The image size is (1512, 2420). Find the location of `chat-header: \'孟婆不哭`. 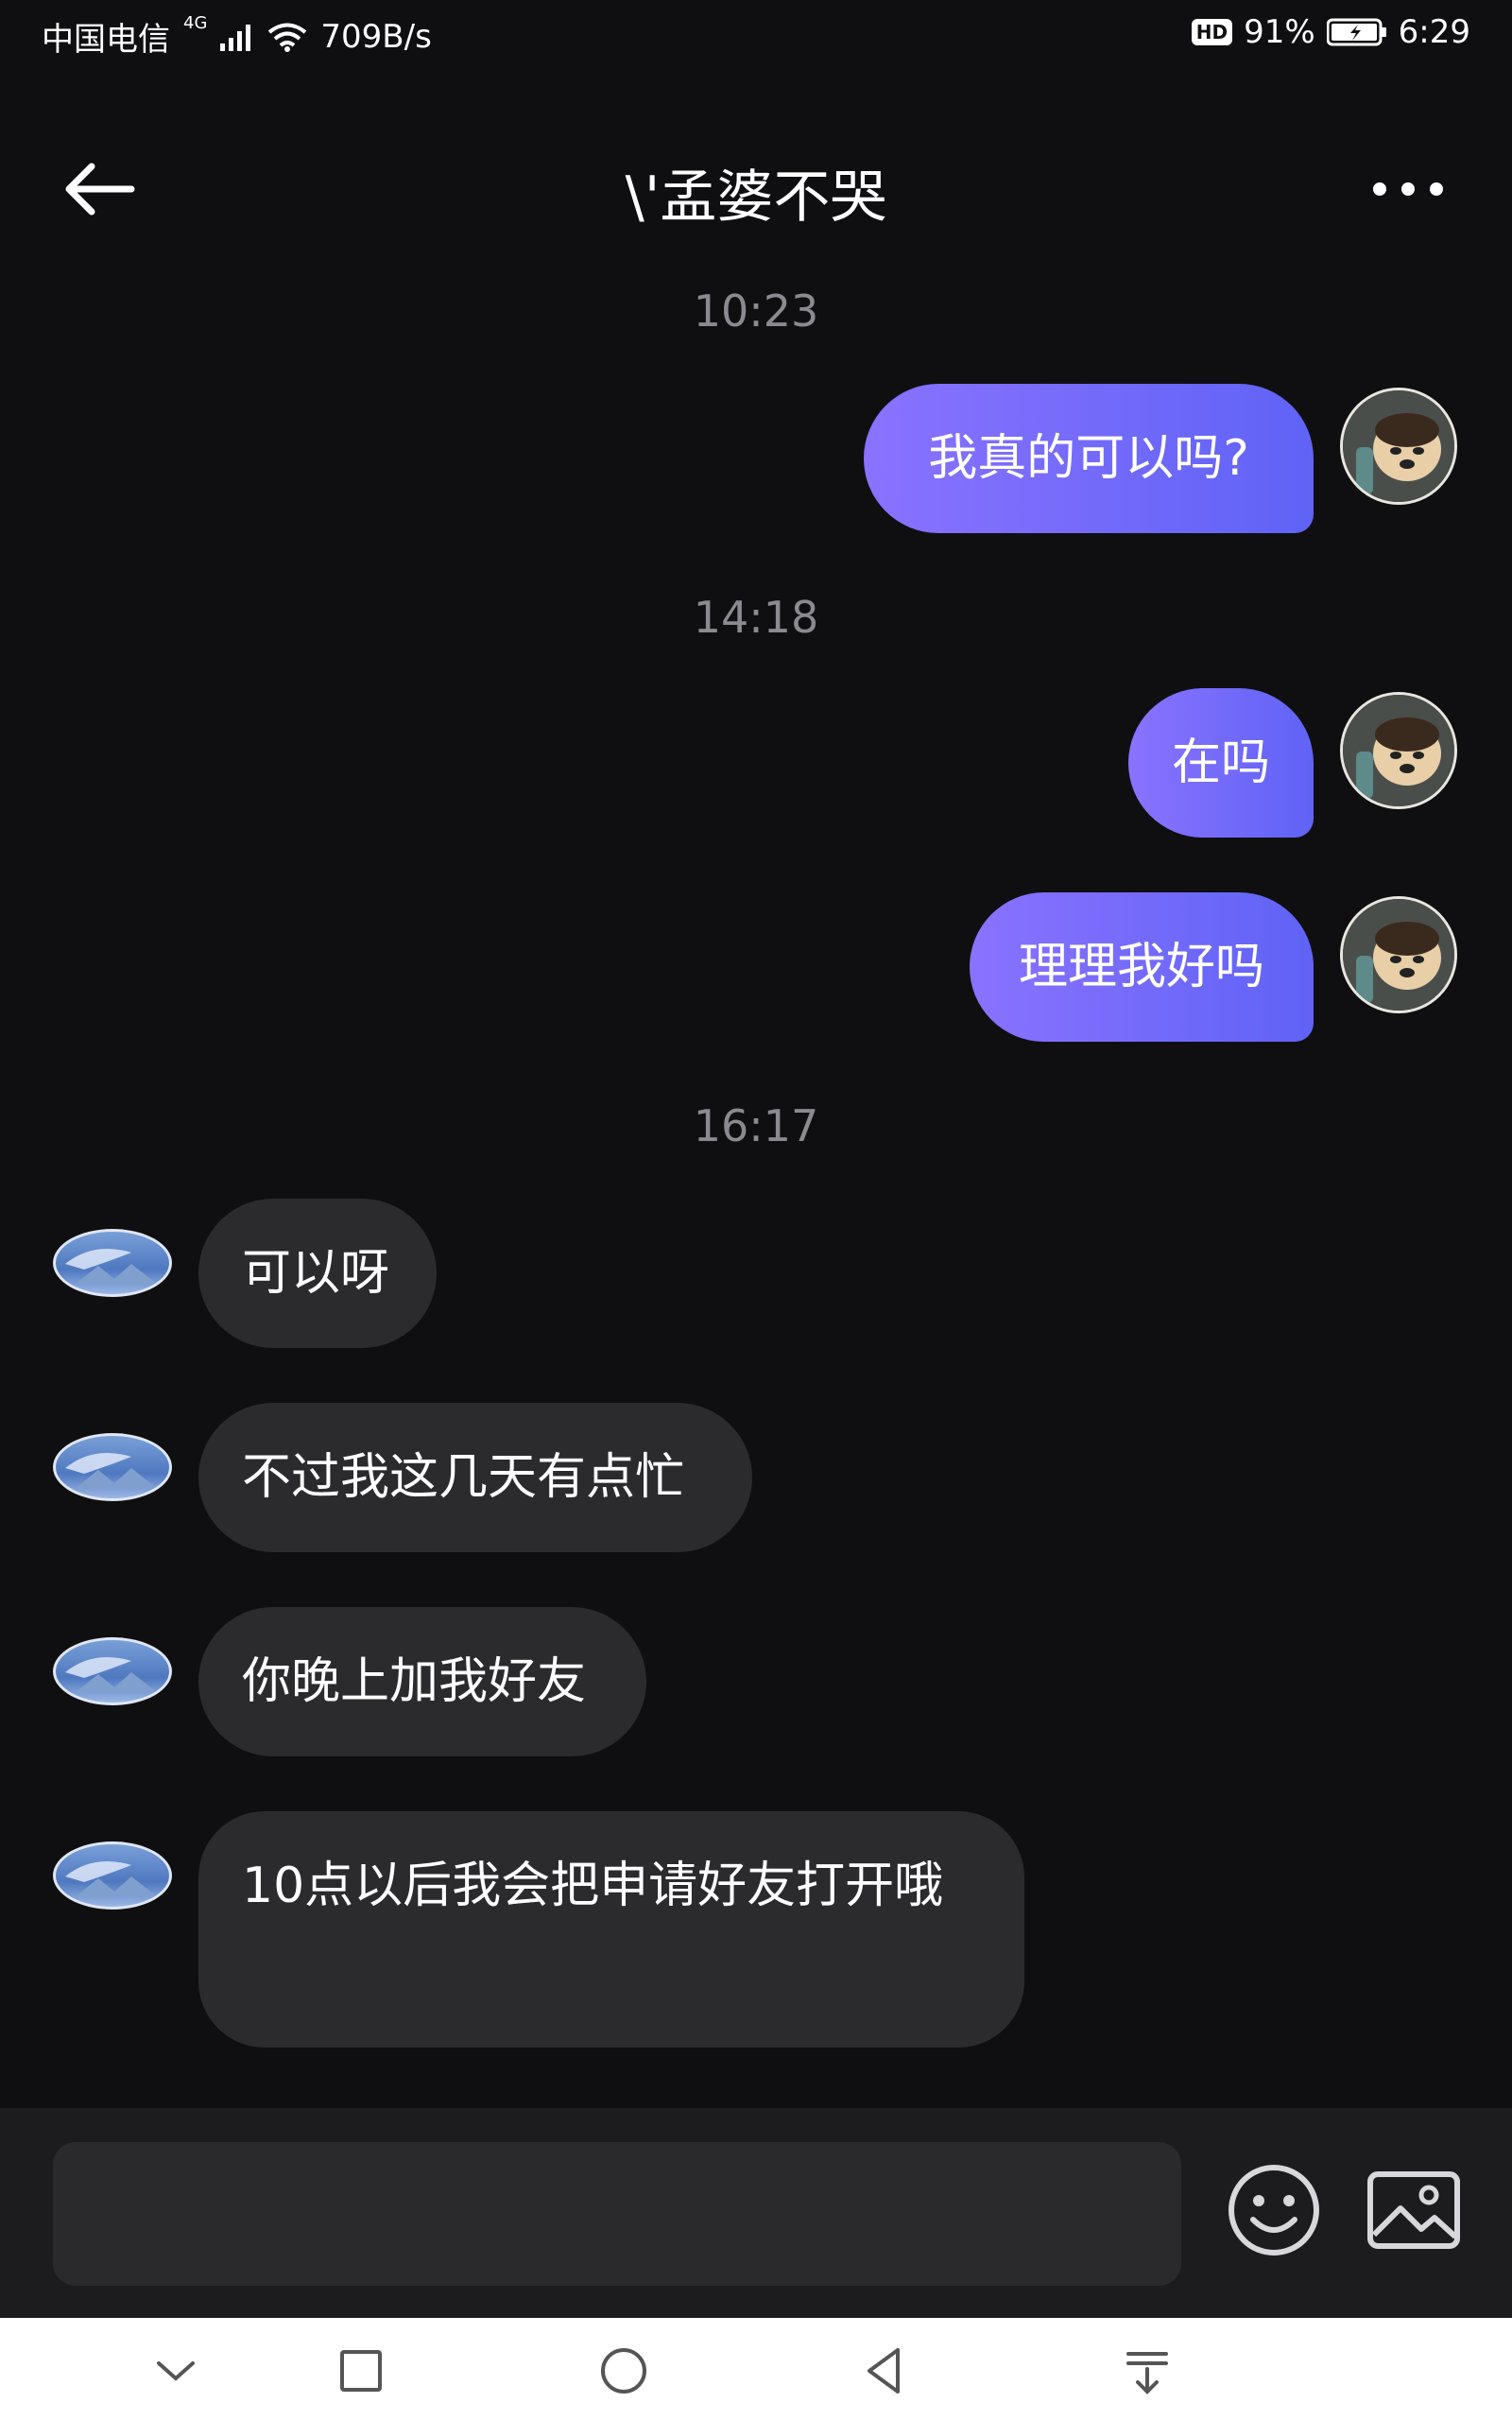

chat-header: \'孟婆不哭 is located at coordinates (756, 189).